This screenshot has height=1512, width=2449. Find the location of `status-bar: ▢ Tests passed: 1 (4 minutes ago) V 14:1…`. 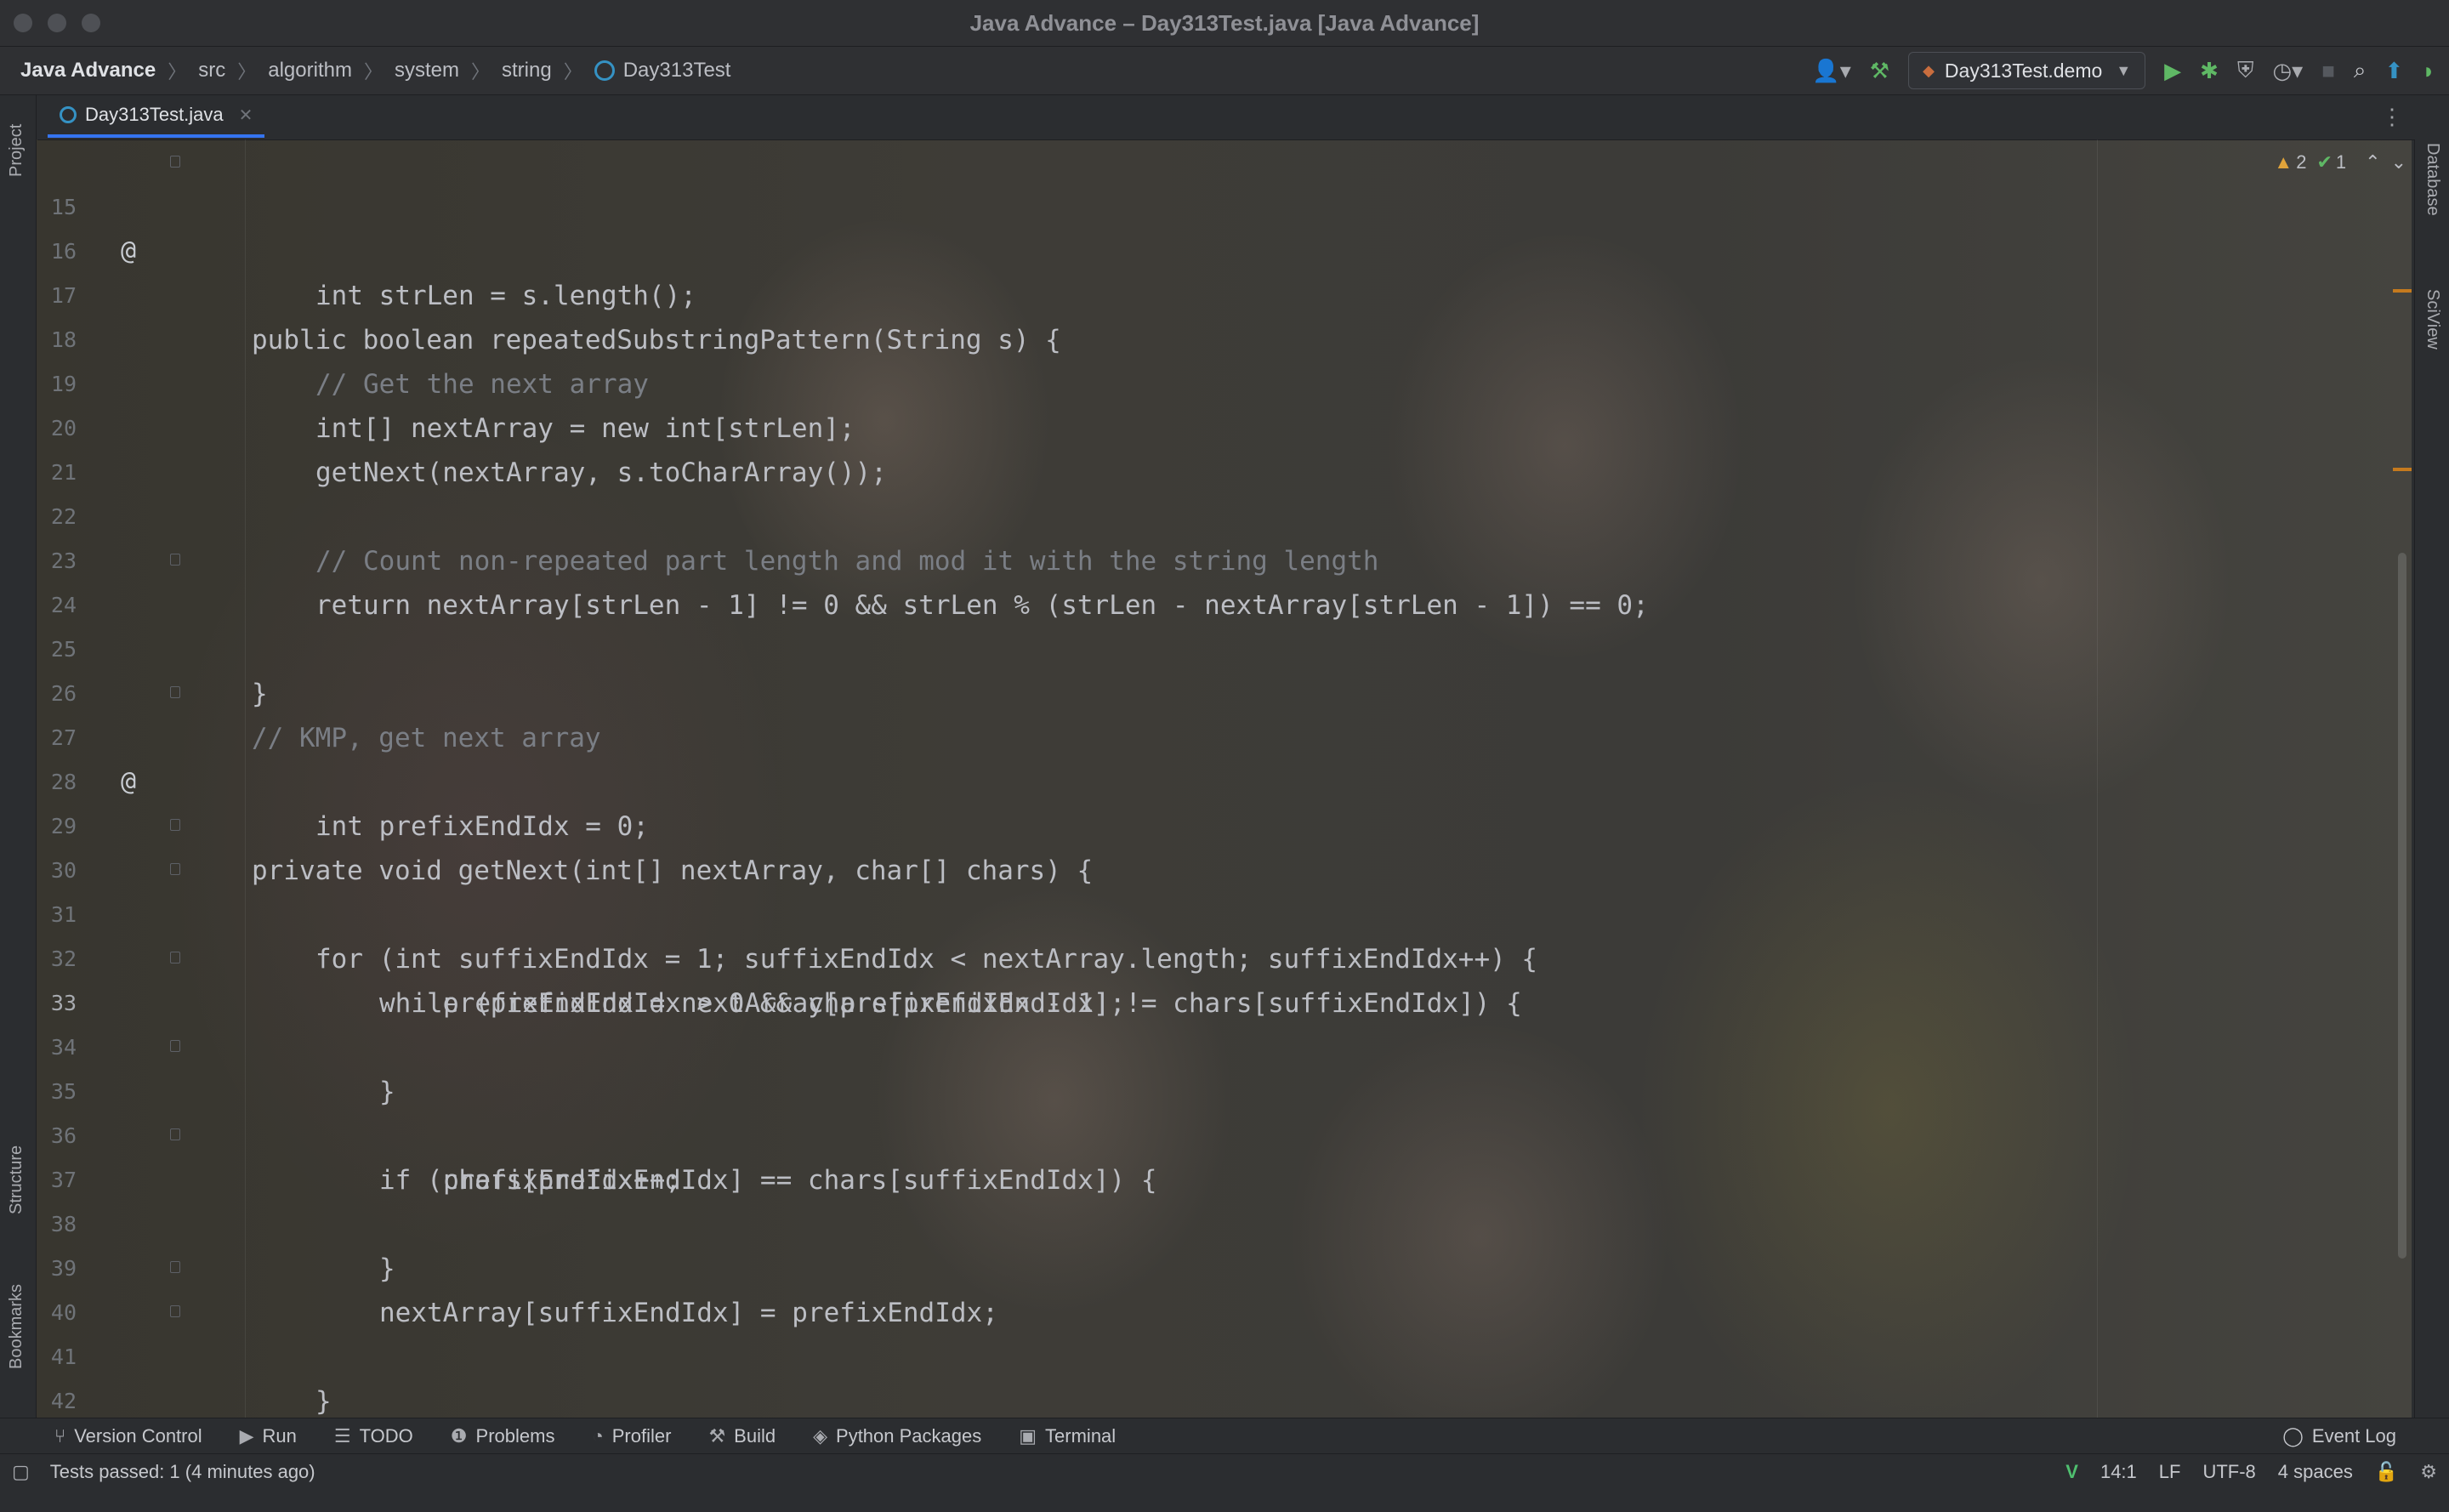

status-bar: ▢ Tests passed: 1 (4 minutes ago) V 14:1… is located at coordinates (1224, 1471).